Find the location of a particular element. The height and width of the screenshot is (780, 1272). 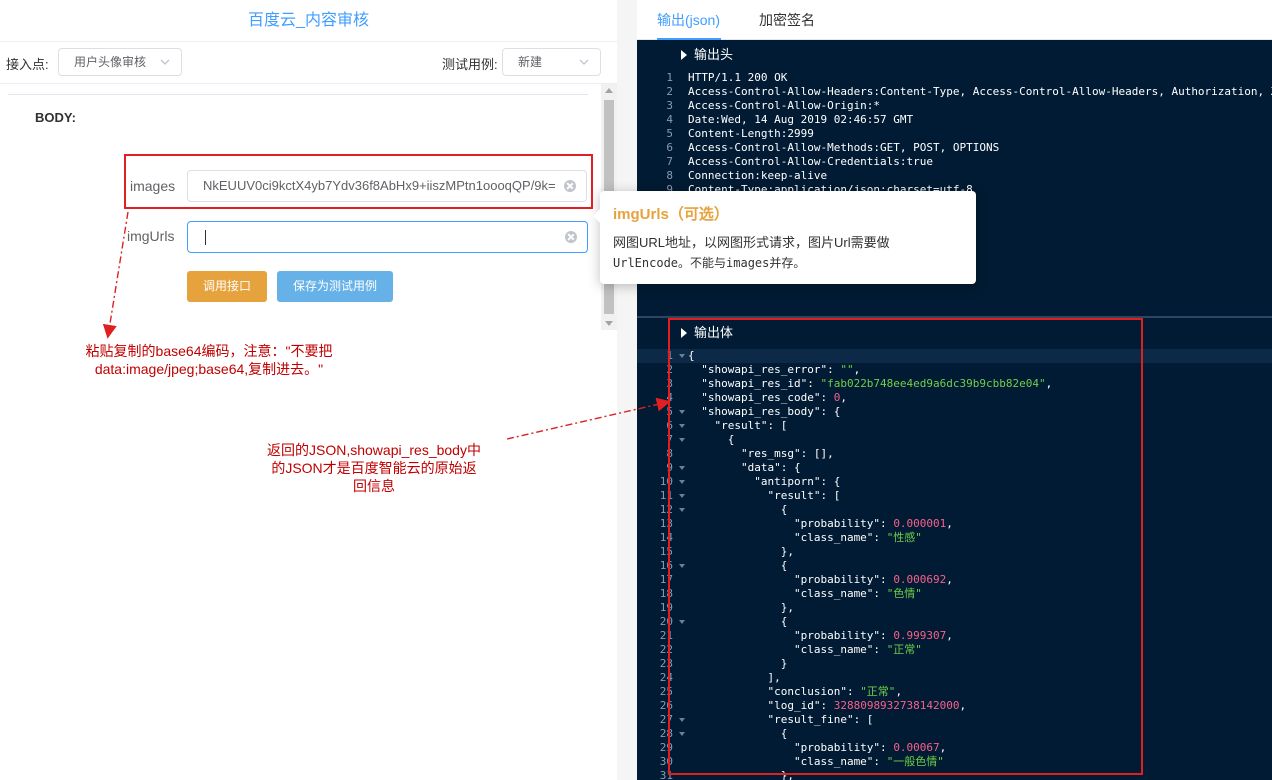

test-case-label: 测试用例: is located at coordinates (470, 64).